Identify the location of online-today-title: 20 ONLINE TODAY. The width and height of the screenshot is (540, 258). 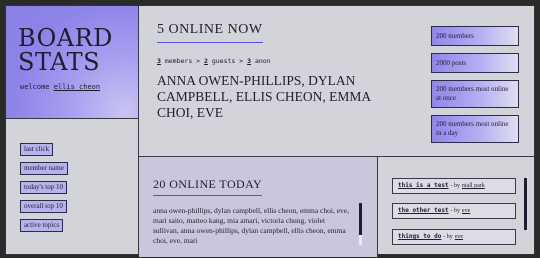
(208, 186).